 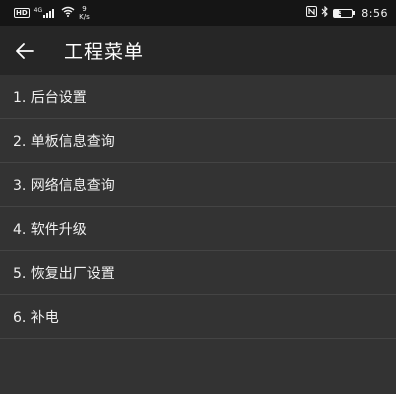 I want to click on nfc-icon, so click(x=312, y=13).